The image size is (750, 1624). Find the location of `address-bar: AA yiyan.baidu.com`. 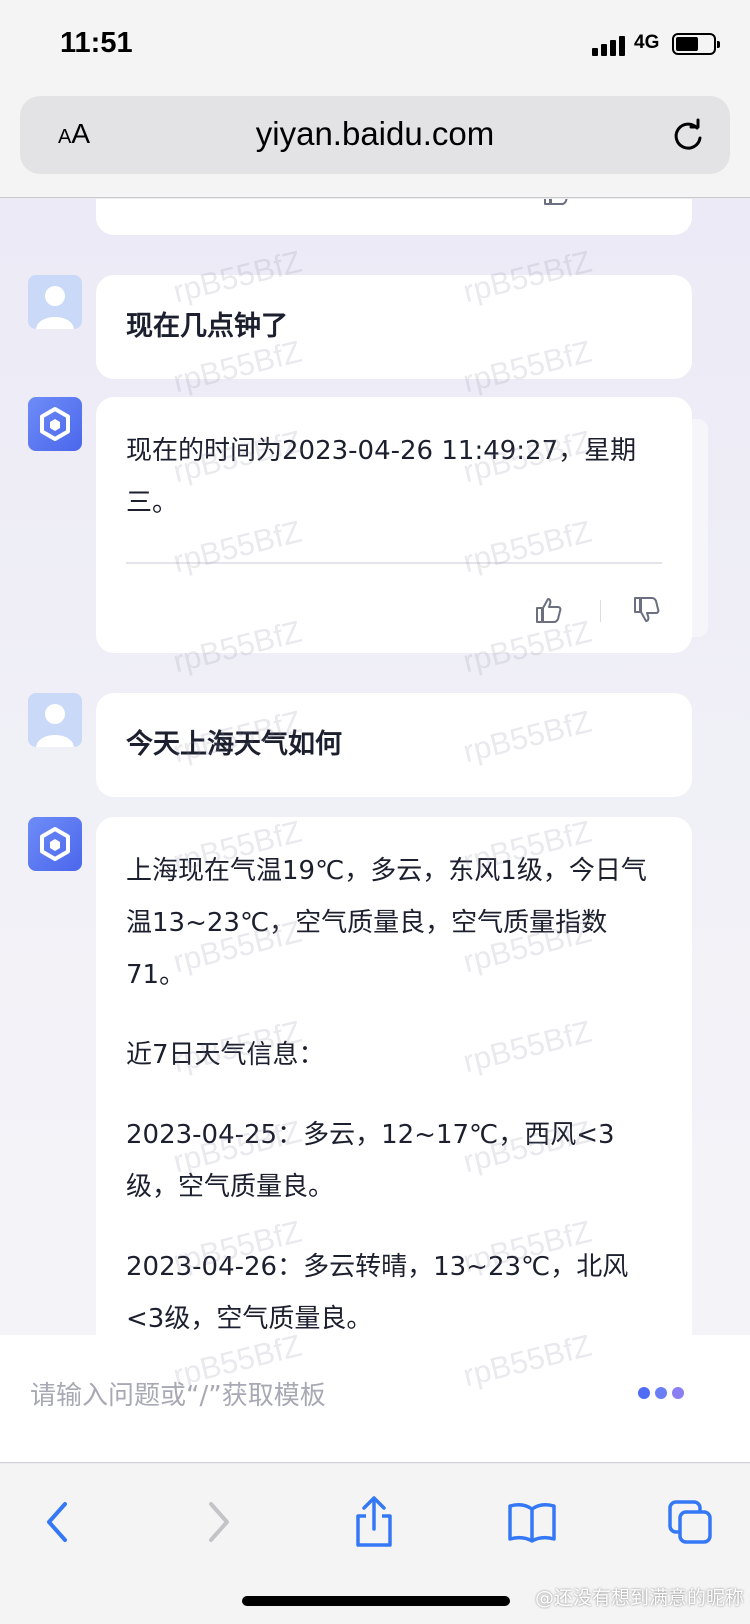

address-bar: AA yiyan.baidu.com is located at coordinates (375, 135).